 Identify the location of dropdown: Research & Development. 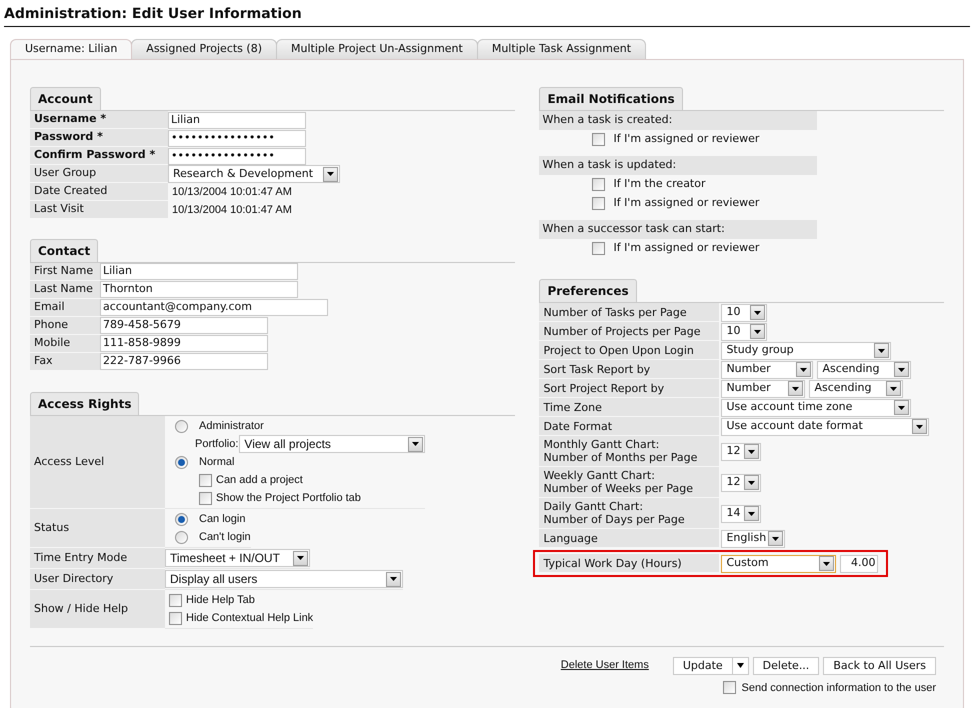
(254, 174).